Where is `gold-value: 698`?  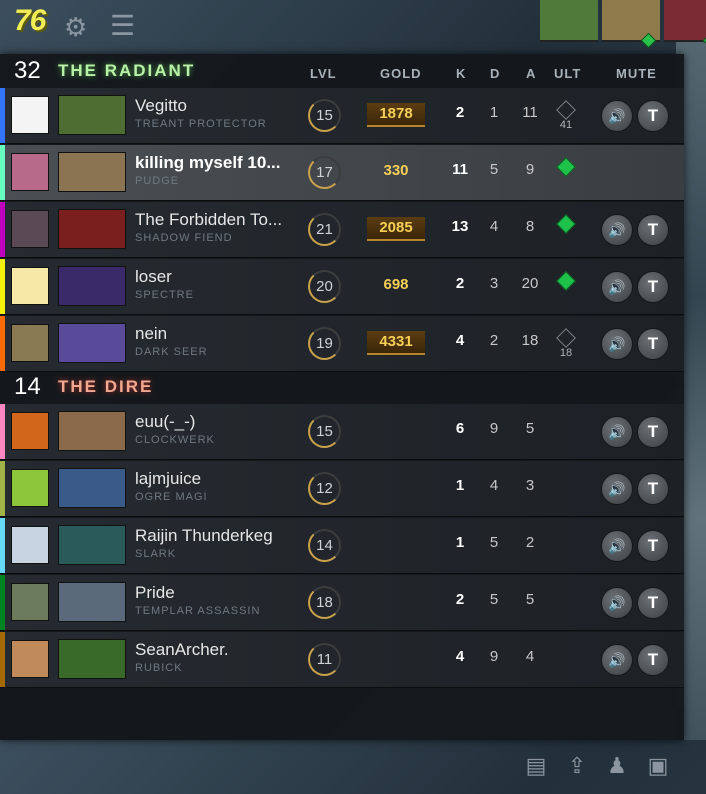
gold-value: 698 is located at coordinates (396, 284).